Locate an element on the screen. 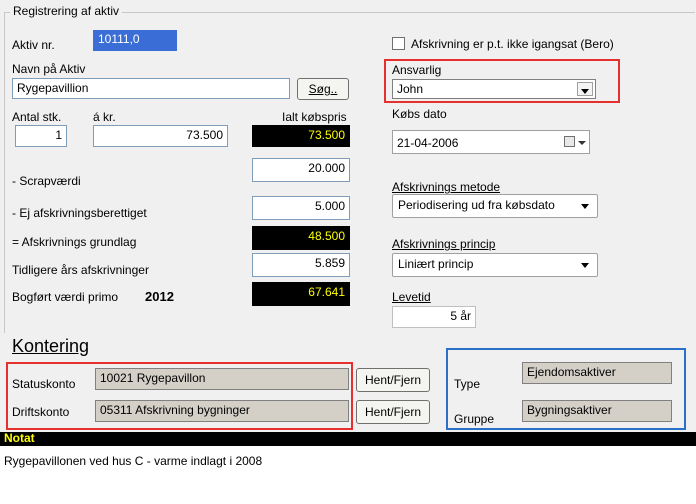 Image resolution: width=696 pixels, height=504 pixels. purchase-date-value: 21-04-2006 is located at coordinates (428, 143).